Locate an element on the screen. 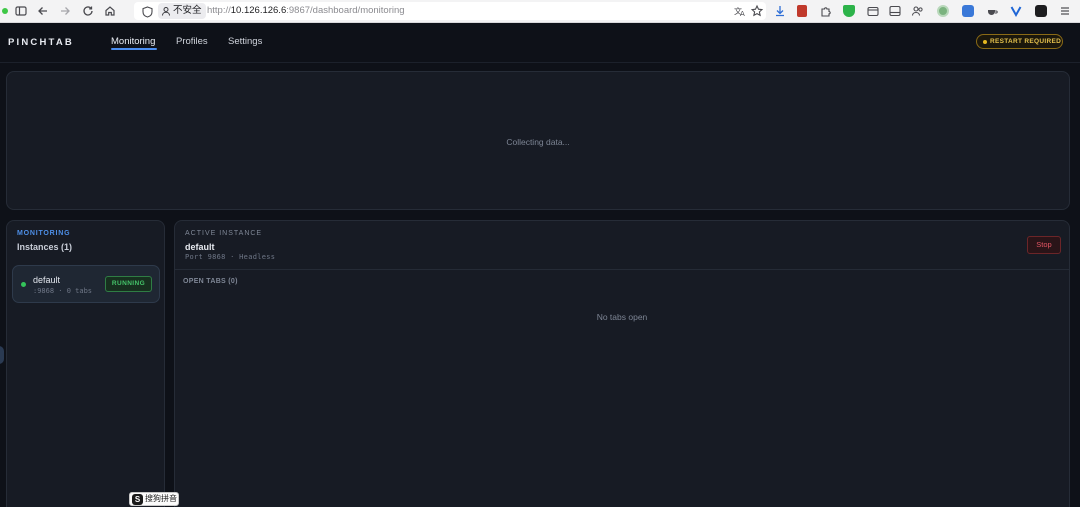 The height and width of the screenshot is (507, 1080). url-host: 10.126.126.6 is located at coordinates (258, 10).